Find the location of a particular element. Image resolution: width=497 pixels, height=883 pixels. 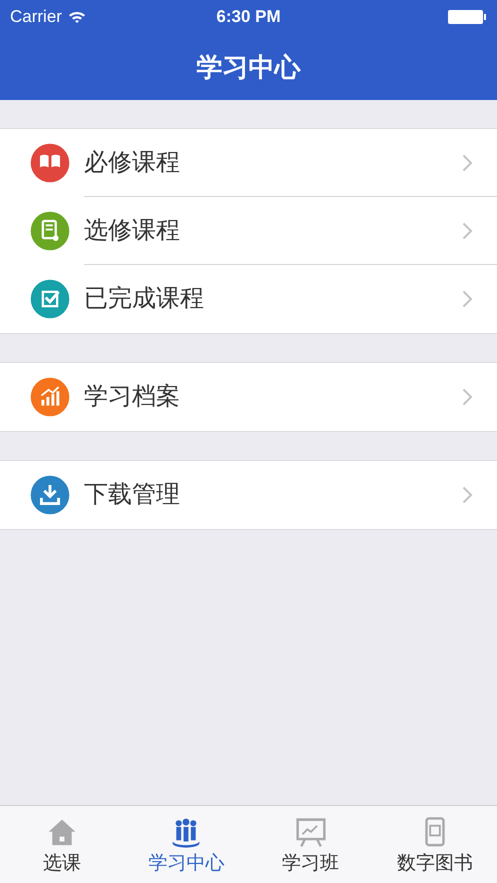

menu-label: 必修课程 is located at coordinates (132, 163).